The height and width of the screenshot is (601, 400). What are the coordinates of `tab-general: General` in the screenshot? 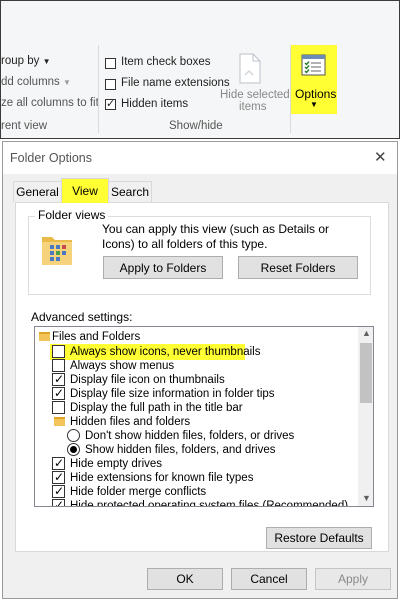 It's located at (37, 191).